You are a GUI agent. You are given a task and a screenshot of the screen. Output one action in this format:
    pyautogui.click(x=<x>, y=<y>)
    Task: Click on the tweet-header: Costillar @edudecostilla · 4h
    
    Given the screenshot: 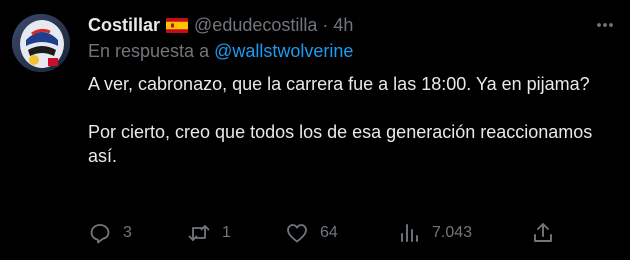 What is the action you would take?
    pyautogui.click(x=220, y=25)
    